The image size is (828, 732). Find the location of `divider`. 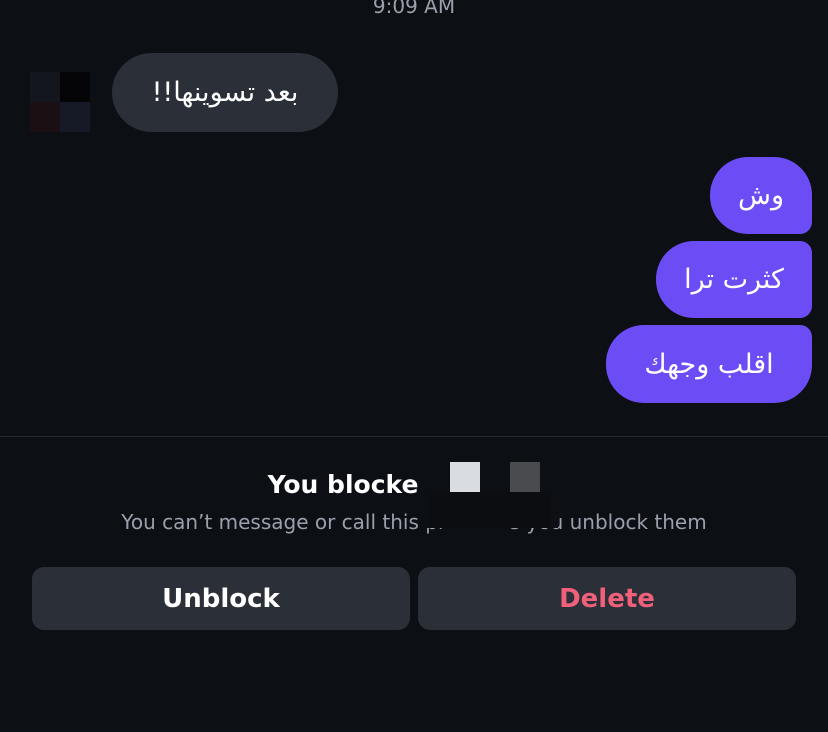

divider is located at coordinates (414, 436).